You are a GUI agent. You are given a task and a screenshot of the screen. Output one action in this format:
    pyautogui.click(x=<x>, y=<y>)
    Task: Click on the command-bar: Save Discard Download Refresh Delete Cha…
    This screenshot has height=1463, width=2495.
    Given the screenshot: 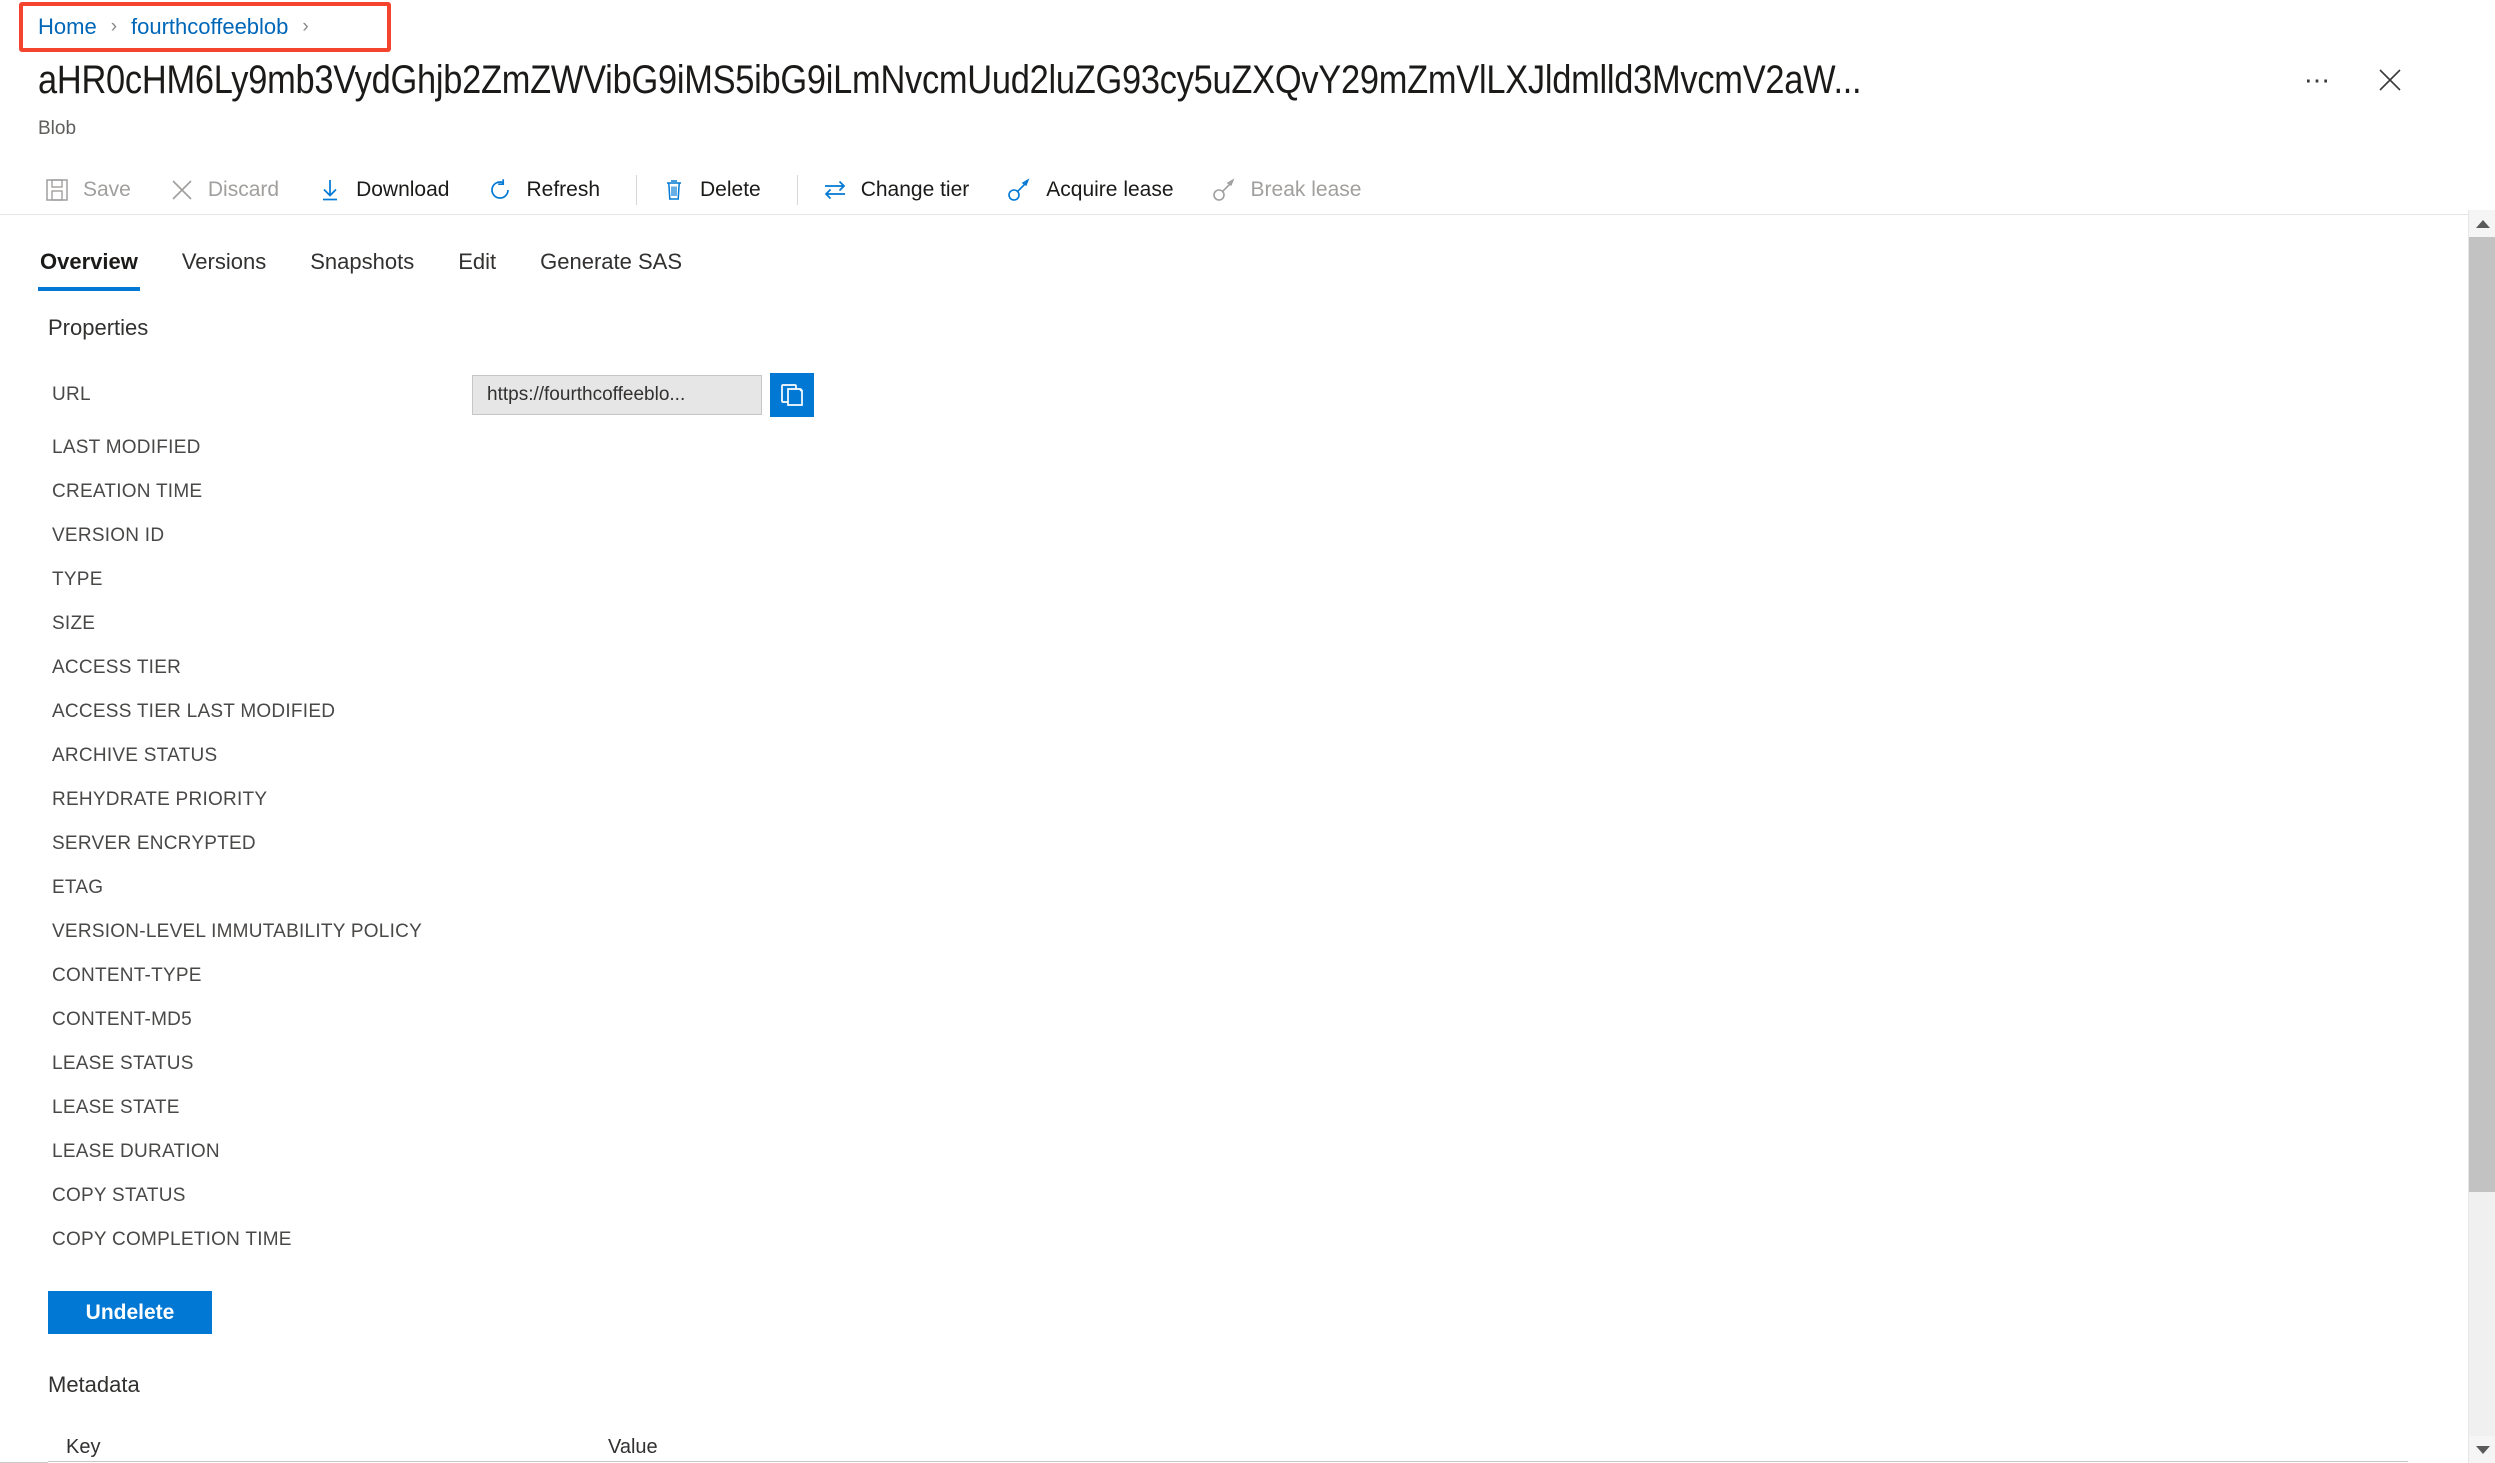 What is the action you would take?
    pyautogui.click(x=715, y=190)
    